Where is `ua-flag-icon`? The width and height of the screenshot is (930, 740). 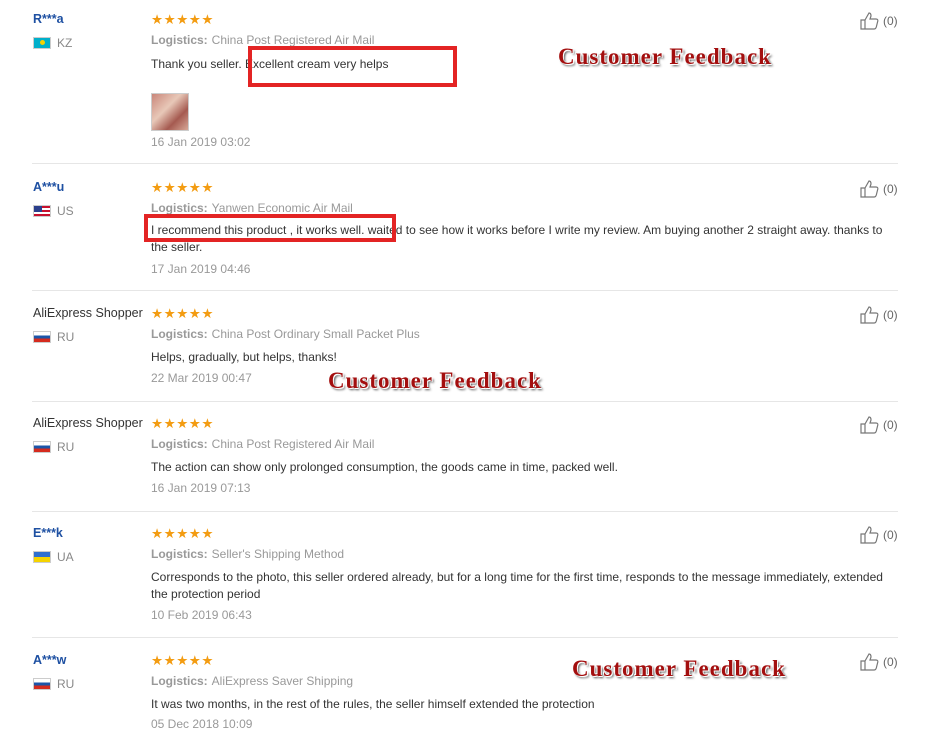
ua-flag-icon is located at coordinates (42, 557).